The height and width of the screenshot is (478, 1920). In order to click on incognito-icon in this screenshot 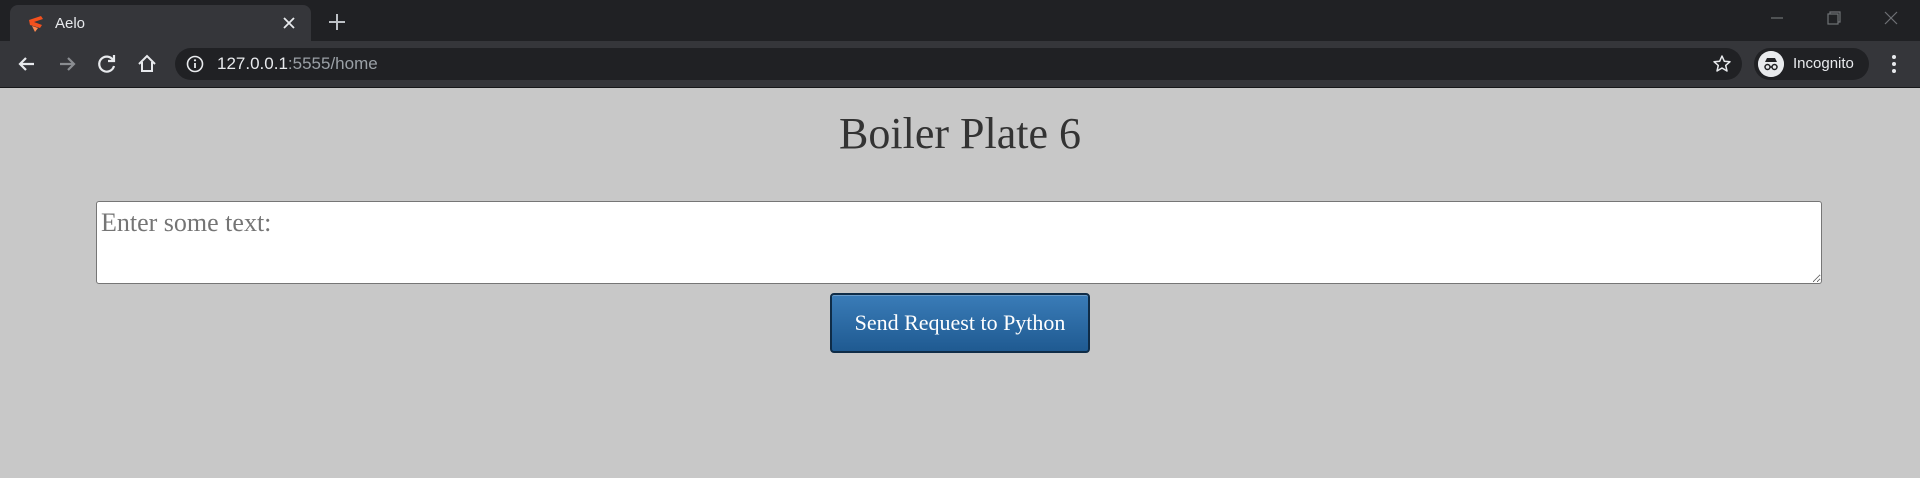, I will do `click(1771, 64)`.